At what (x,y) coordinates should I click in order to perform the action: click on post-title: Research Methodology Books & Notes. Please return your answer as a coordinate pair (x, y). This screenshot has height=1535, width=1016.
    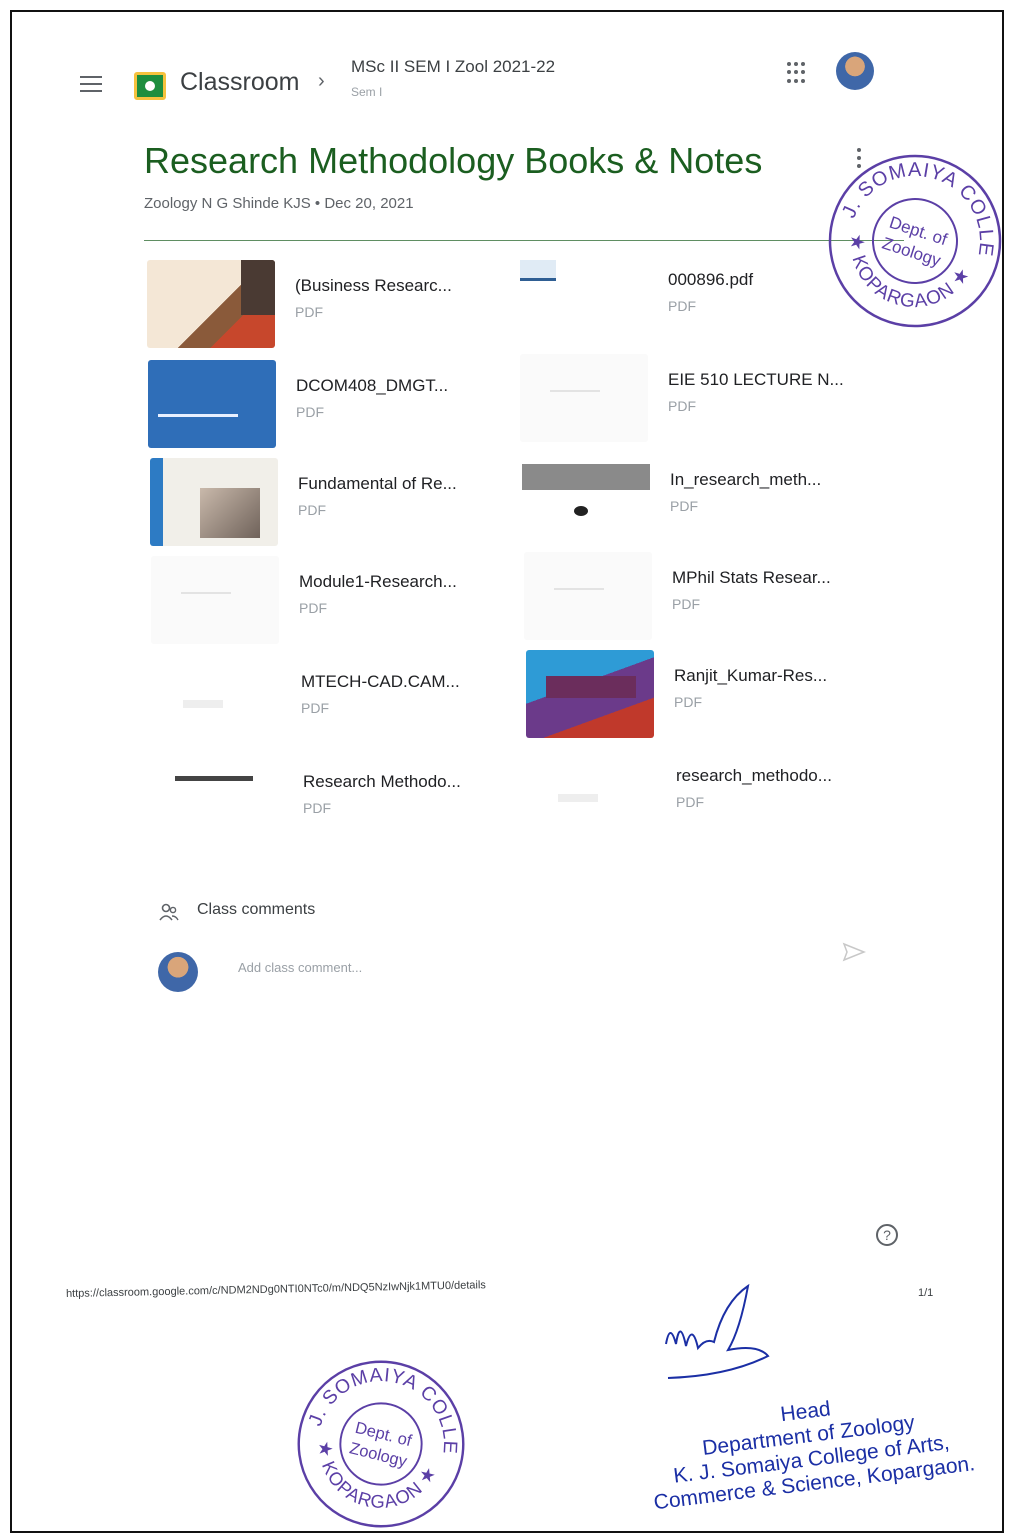
    Looking at the image, I should click on (453, 160).